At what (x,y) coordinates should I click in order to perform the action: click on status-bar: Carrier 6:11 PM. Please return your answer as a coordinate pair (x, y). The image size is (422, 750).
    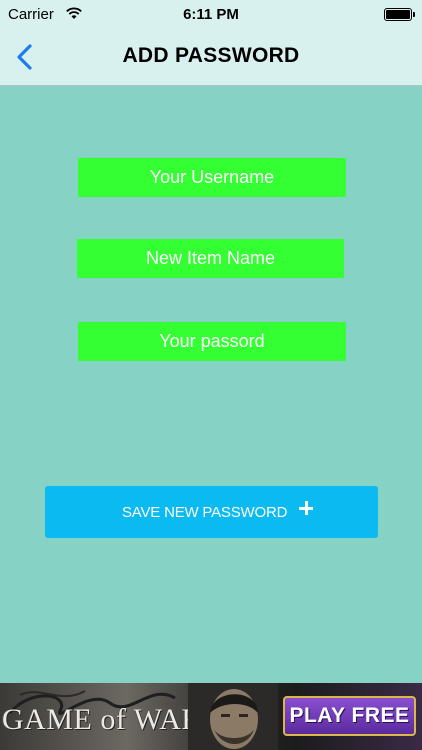
    Looking at the image, I should click on (211, 15).